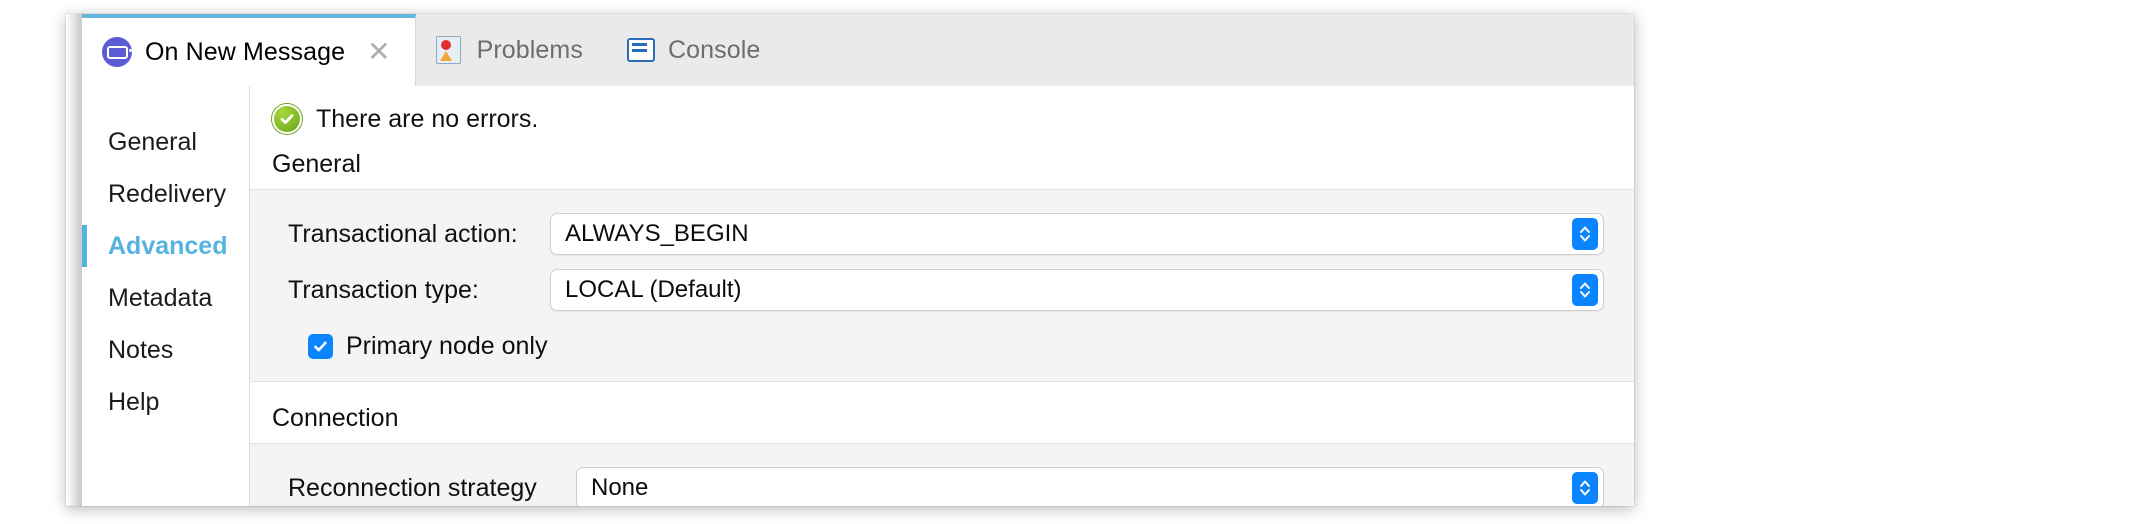 Image resolution: width=2142 pixels, height=524 pixels. I want to click on sidebar-item-metadata: Metadata, so click(165, 298).